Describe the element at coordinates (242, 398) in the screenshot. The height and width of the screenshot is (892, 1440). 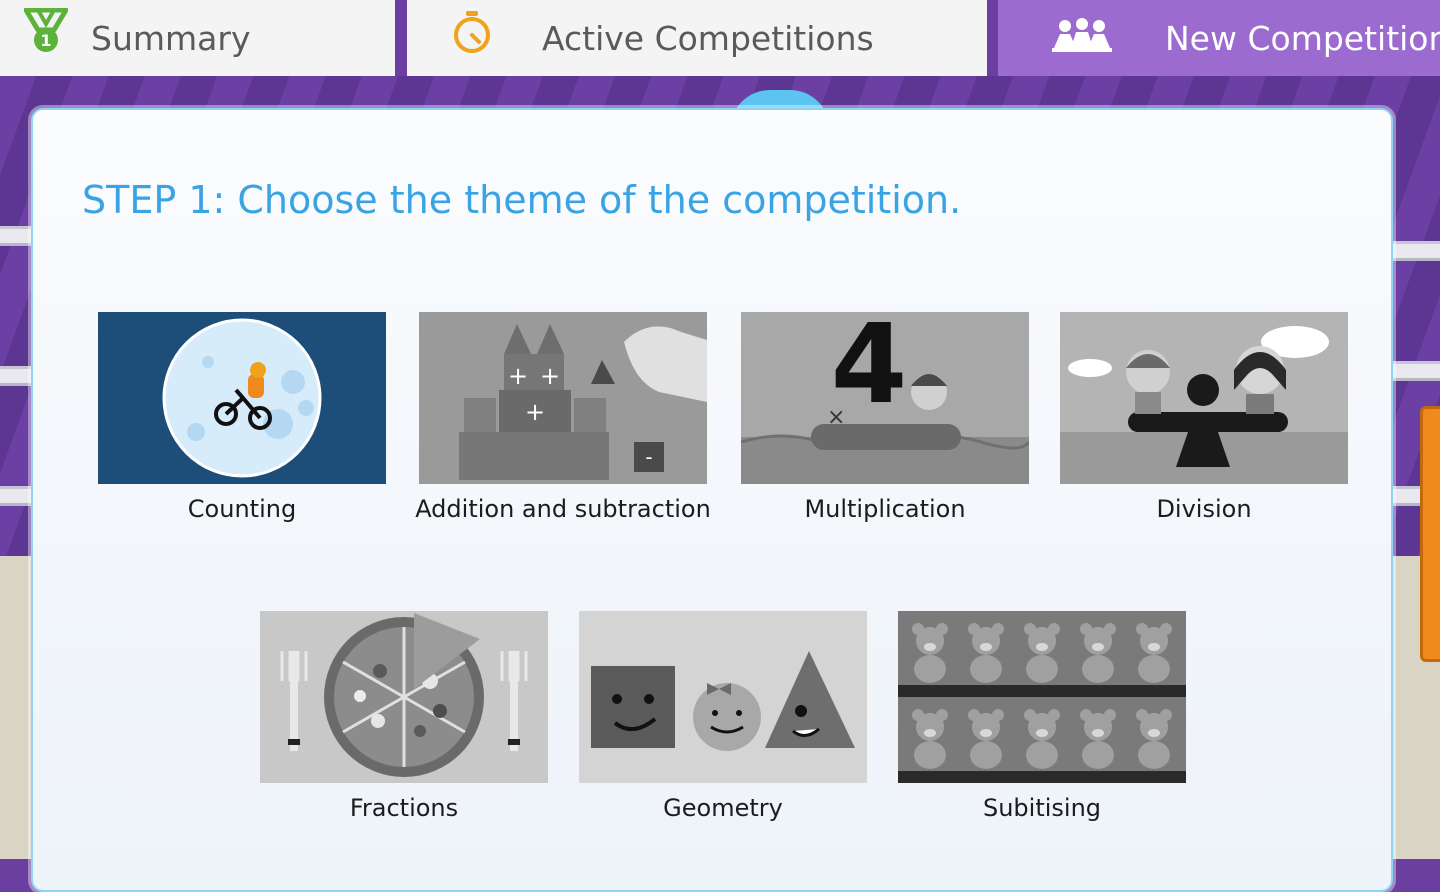
I see `moon-bike-icon` at that location.